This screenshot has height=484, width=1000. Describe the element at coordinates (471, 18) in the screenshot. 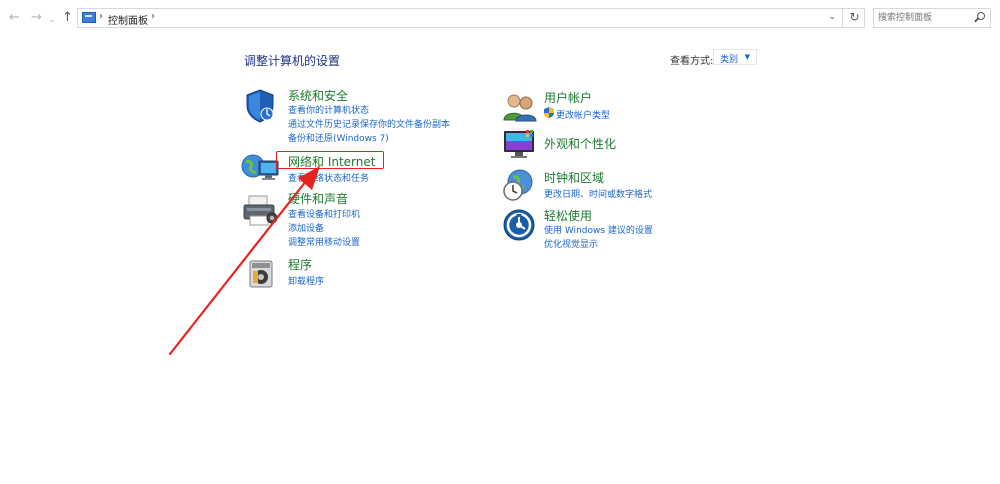

I see `address-bar: › 控制面板 › ⌄` at that location.